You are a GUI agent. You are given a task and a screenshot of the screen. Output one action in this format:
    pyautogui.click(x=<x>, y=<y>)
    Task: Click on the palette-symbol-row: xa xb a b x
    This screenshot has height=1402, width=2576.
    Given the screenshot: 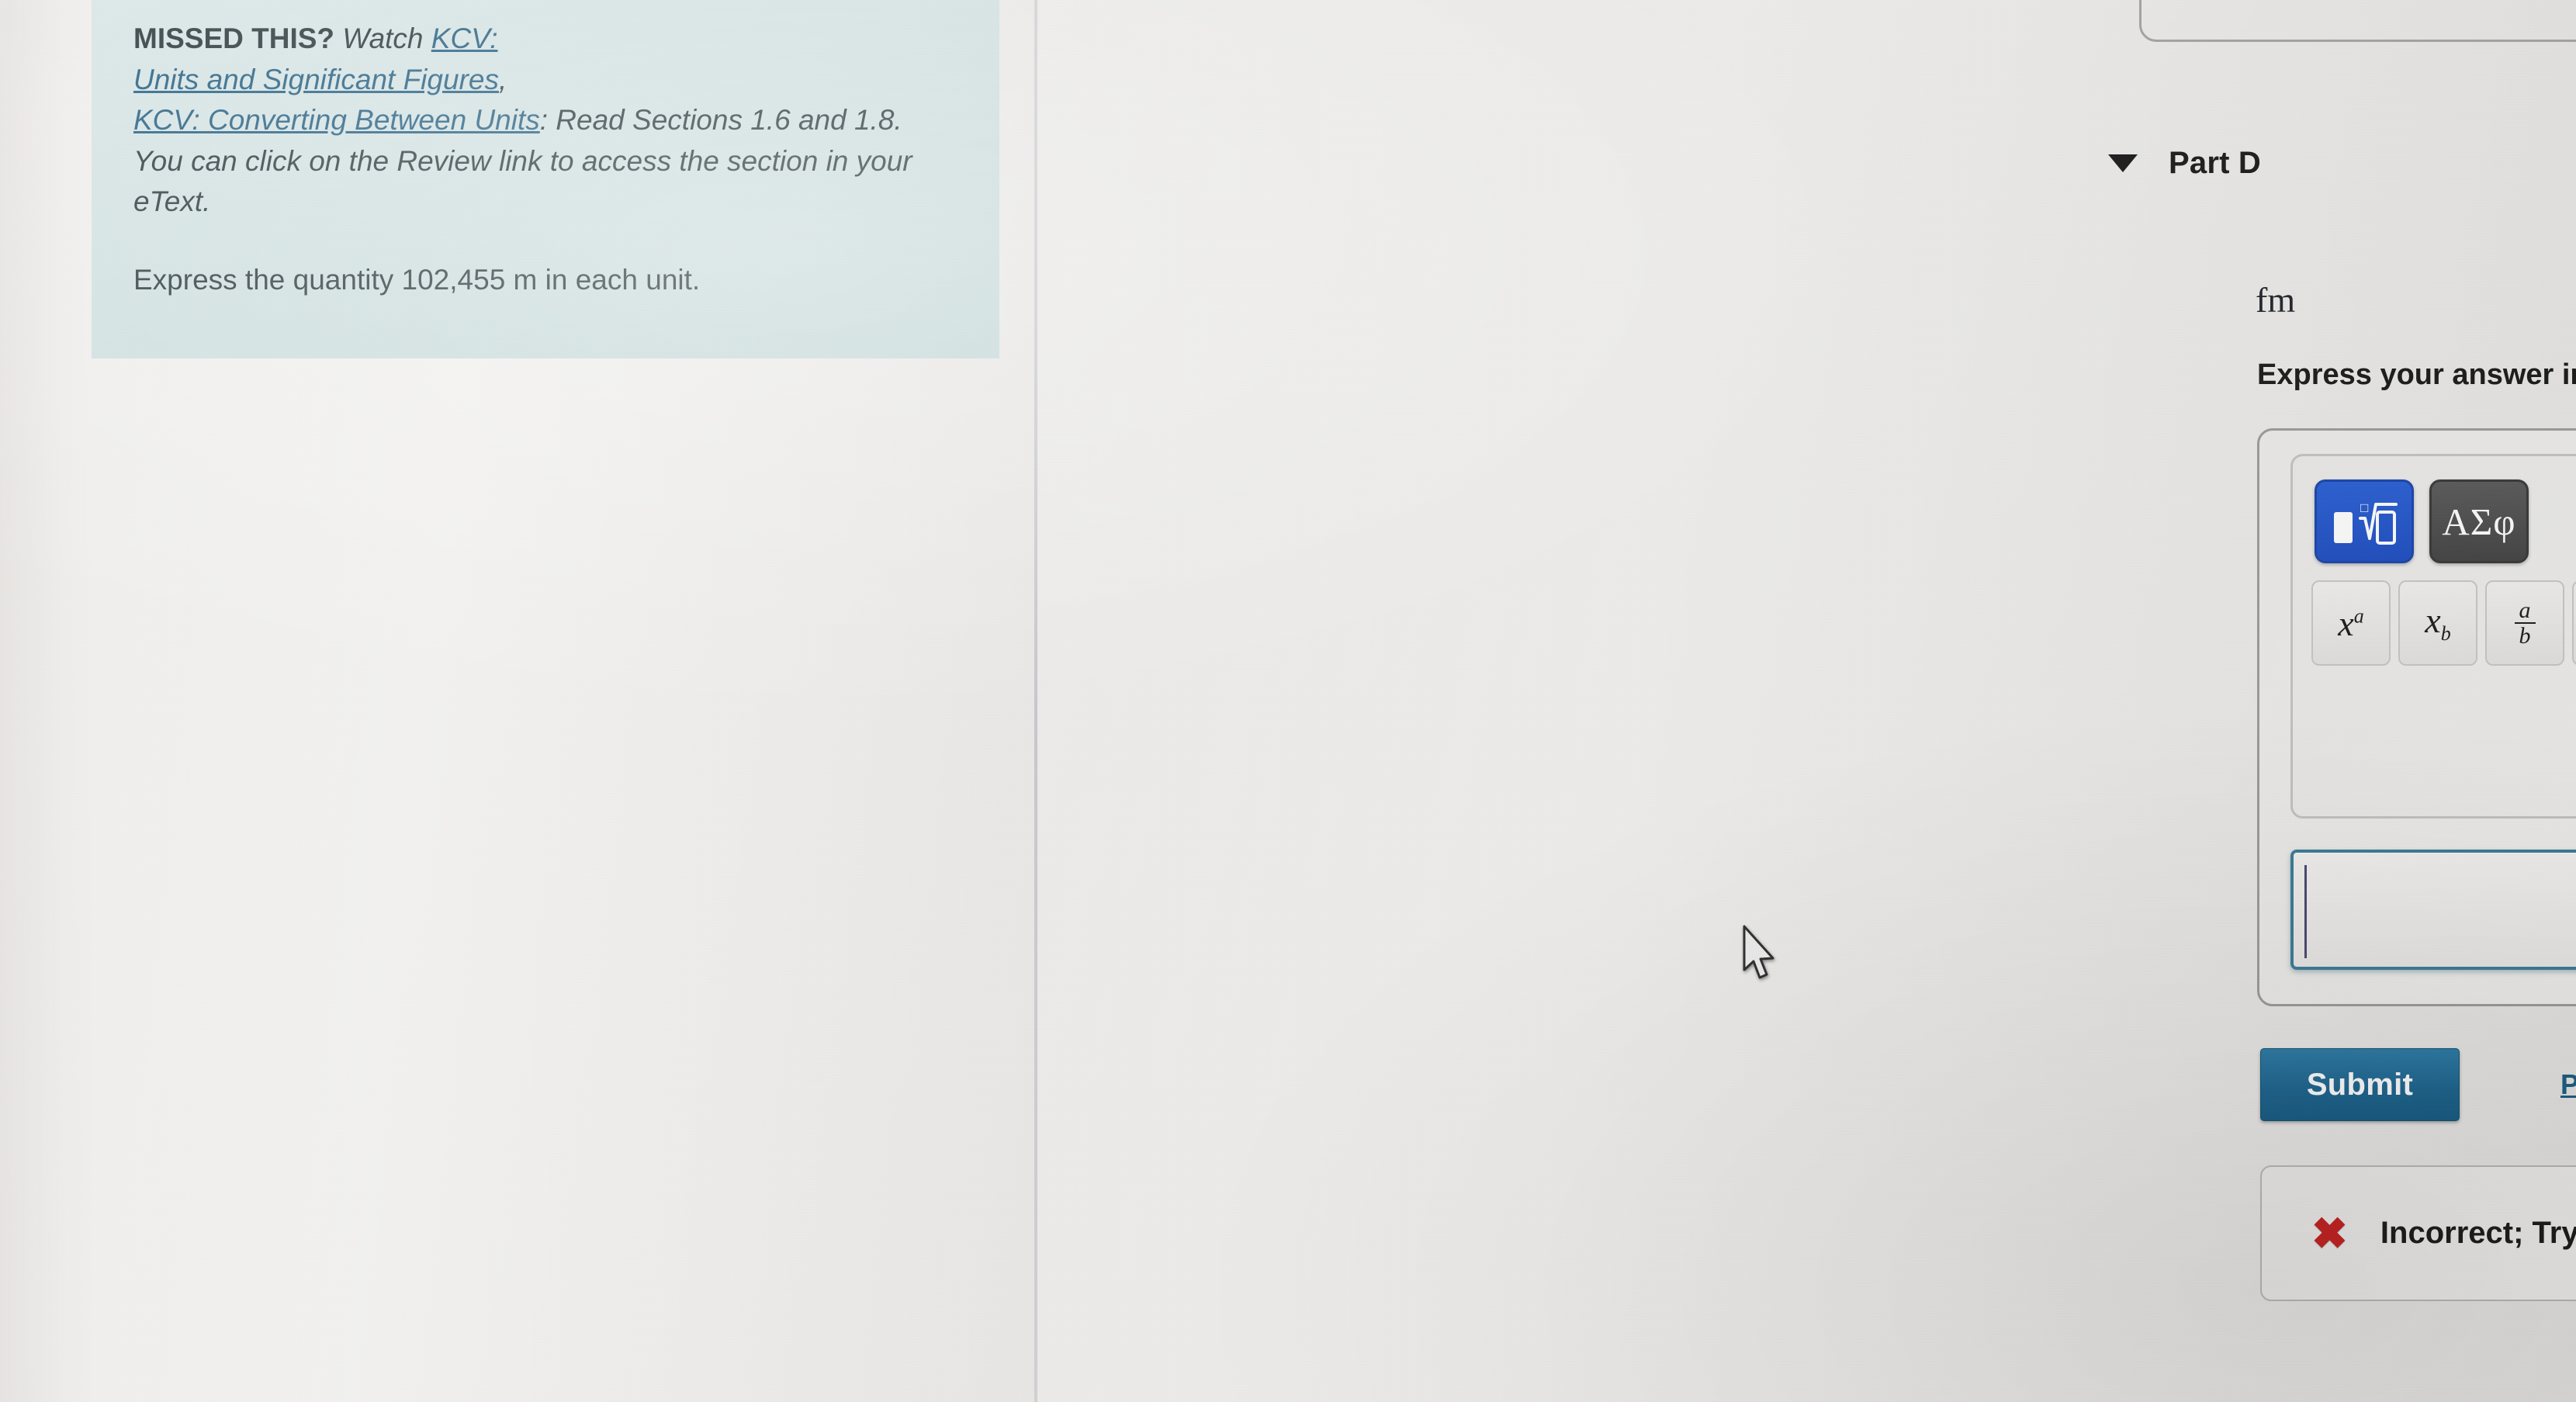 What is the action you would take?
    pyautogui.click(x=2443, y=623)
    